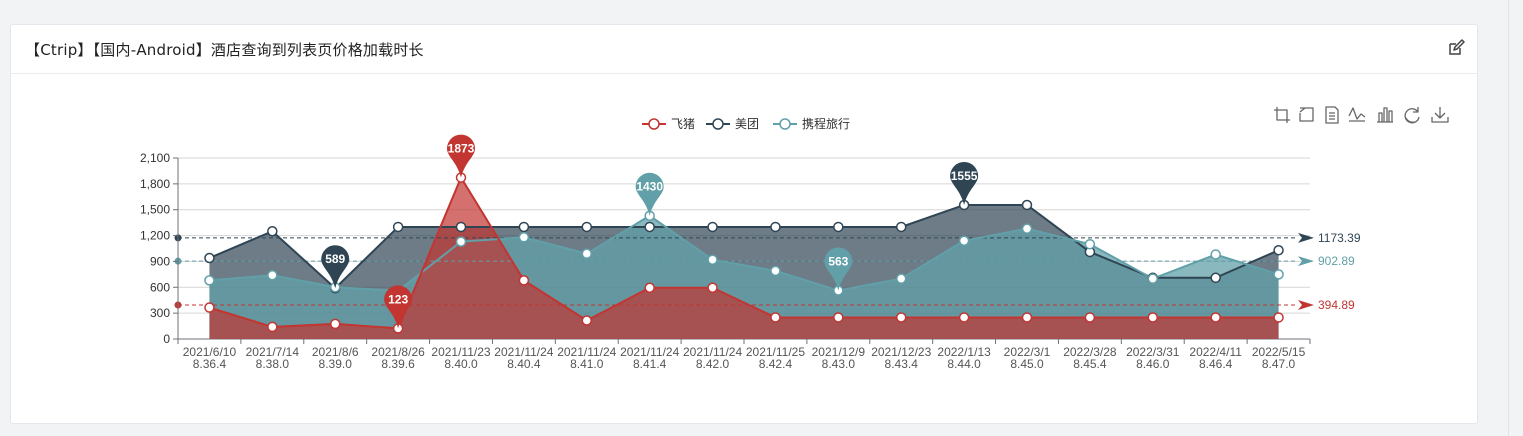 The image size is (1523, 436). Describe the element at coordinates (587, 364) in the screenshot. I see `x-tick-label-version: 8.41.0` at that location.